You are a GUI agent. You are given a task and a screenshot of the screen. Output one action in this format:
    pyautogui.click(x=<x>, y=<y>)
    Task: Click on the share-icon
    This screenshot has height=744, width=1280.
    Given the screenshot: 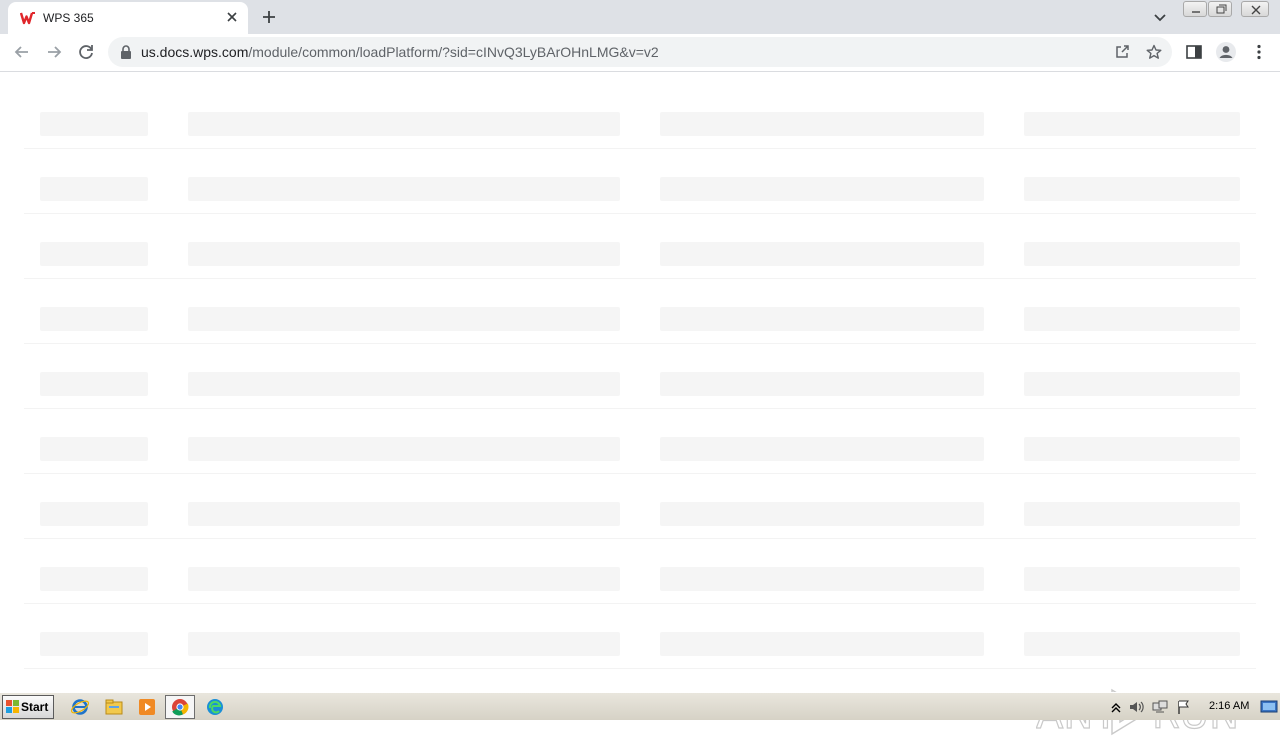 What is the action you would take?
    pyautogui.click(x=1122, y=52)
    